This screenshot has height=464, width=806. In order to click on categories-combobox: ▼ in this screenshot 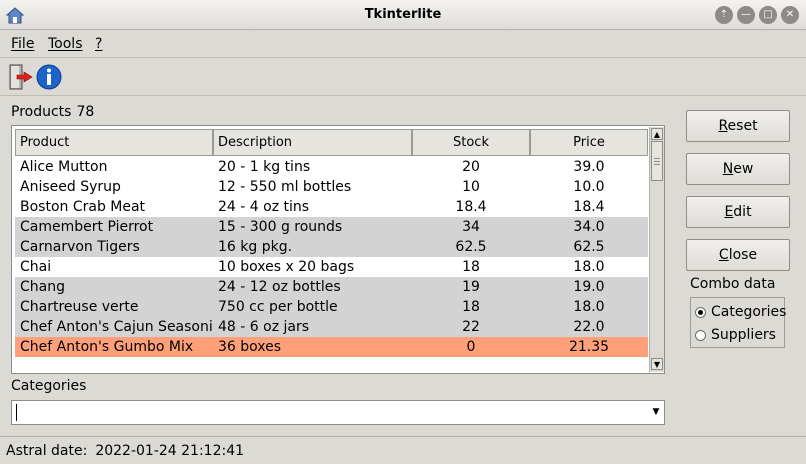, I will do `click(338, 412)`.